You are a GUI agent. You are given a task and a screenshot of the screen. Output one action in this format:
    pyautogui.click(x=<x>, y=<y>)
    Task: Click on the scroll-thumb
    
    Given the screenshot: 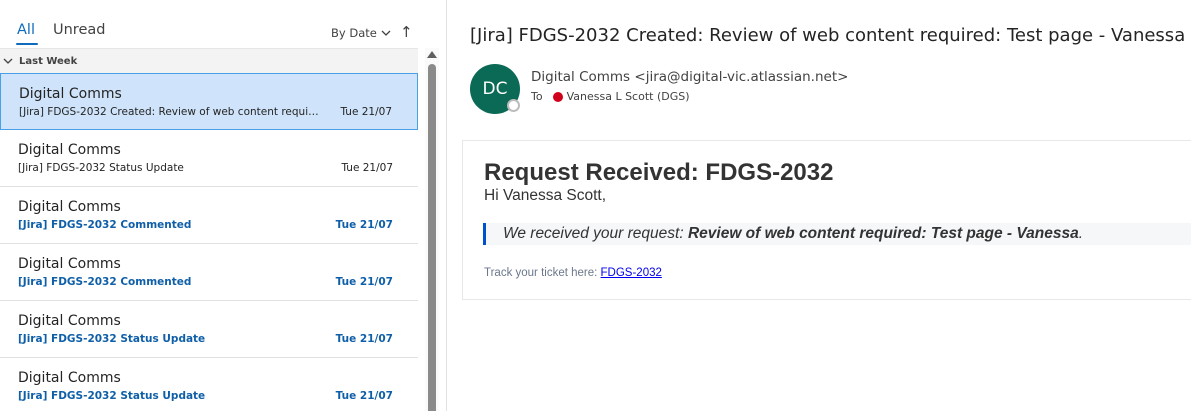 What is the action you would take?
    pyautogui.click(x=432, y=237)
    